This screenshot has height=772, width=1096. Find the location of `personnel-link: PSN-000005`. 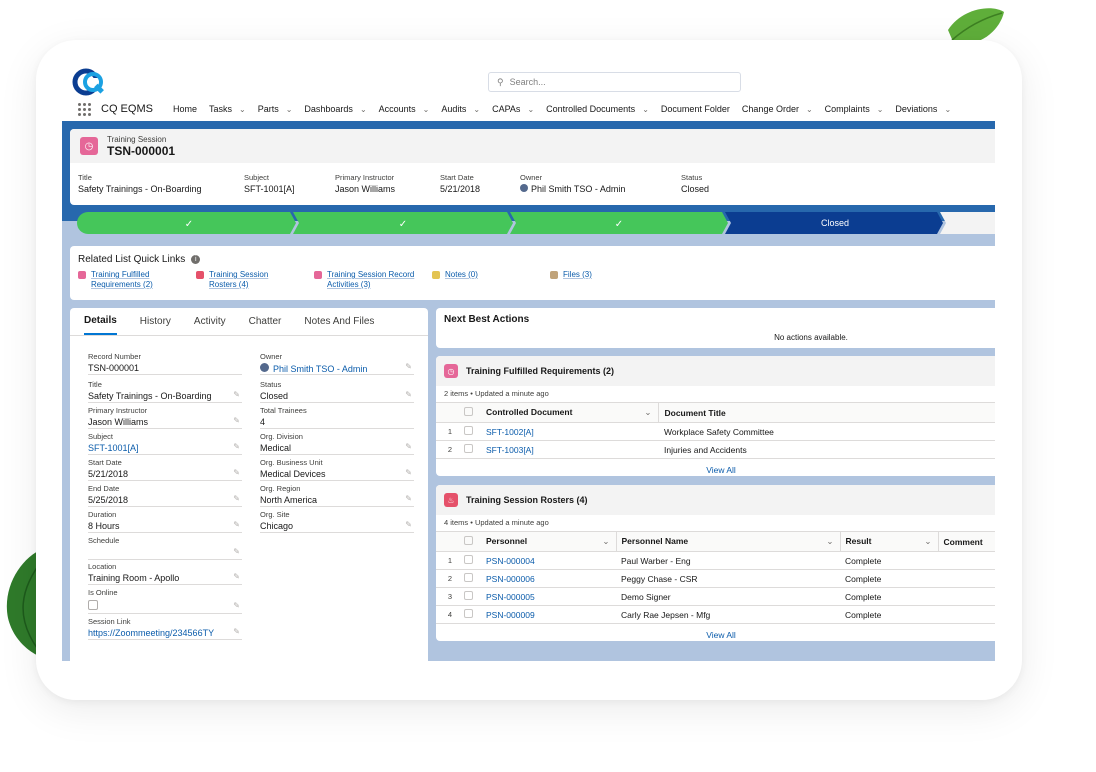

personnel-link: PSN-000005 is located at coordinates (551, 596).